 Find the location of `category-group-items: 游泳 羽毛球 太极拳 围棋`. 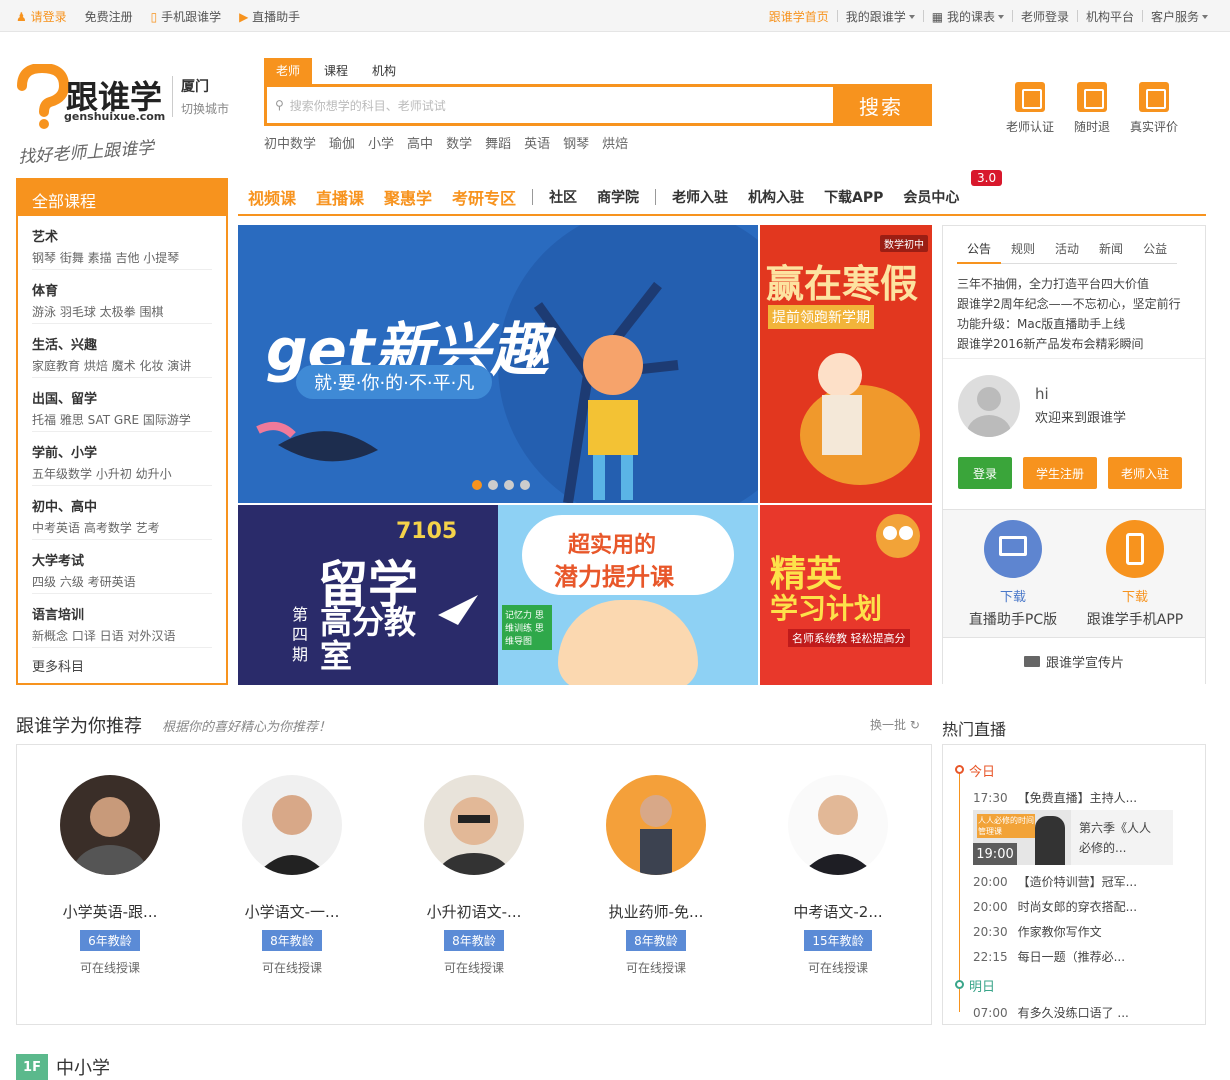

category-group-items: 游泳 羽毛球 太极拳 围棋 is located at coordinates (122, 311).